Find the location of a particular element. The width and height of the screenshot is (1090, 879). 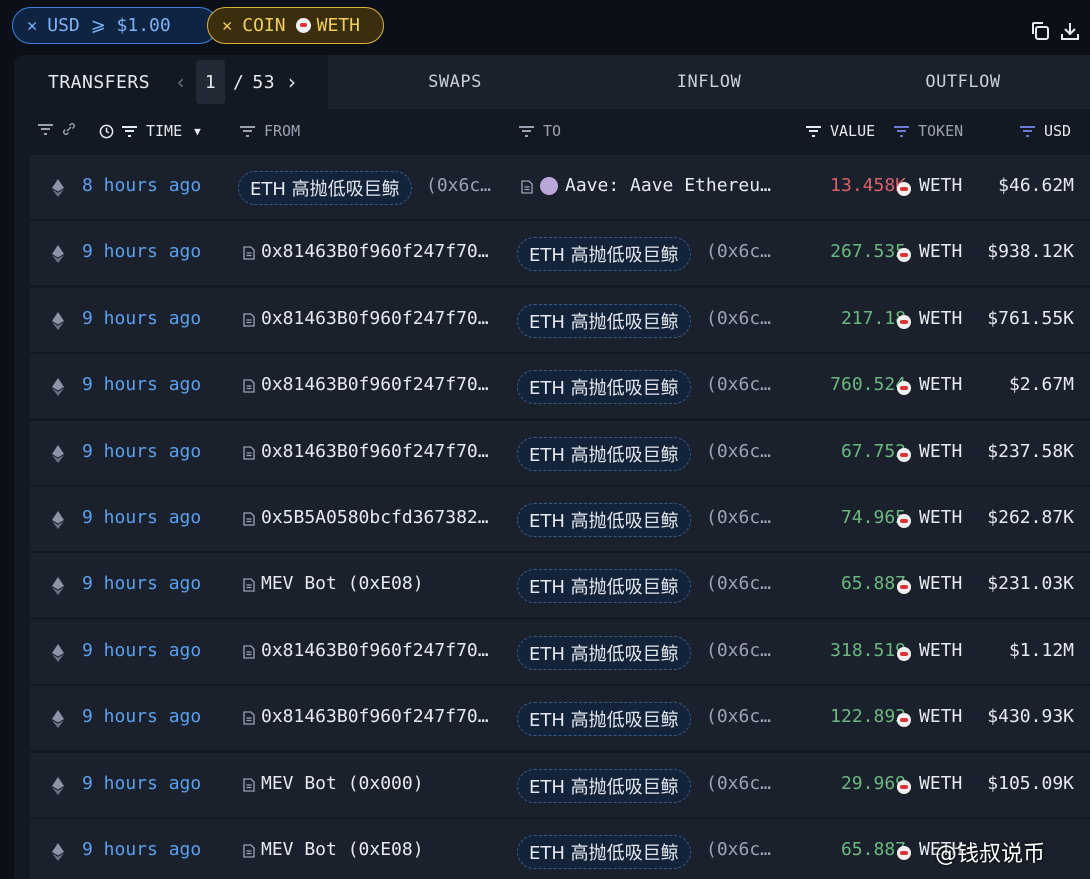

value-filter-icon is located at coordinates (813, 131).